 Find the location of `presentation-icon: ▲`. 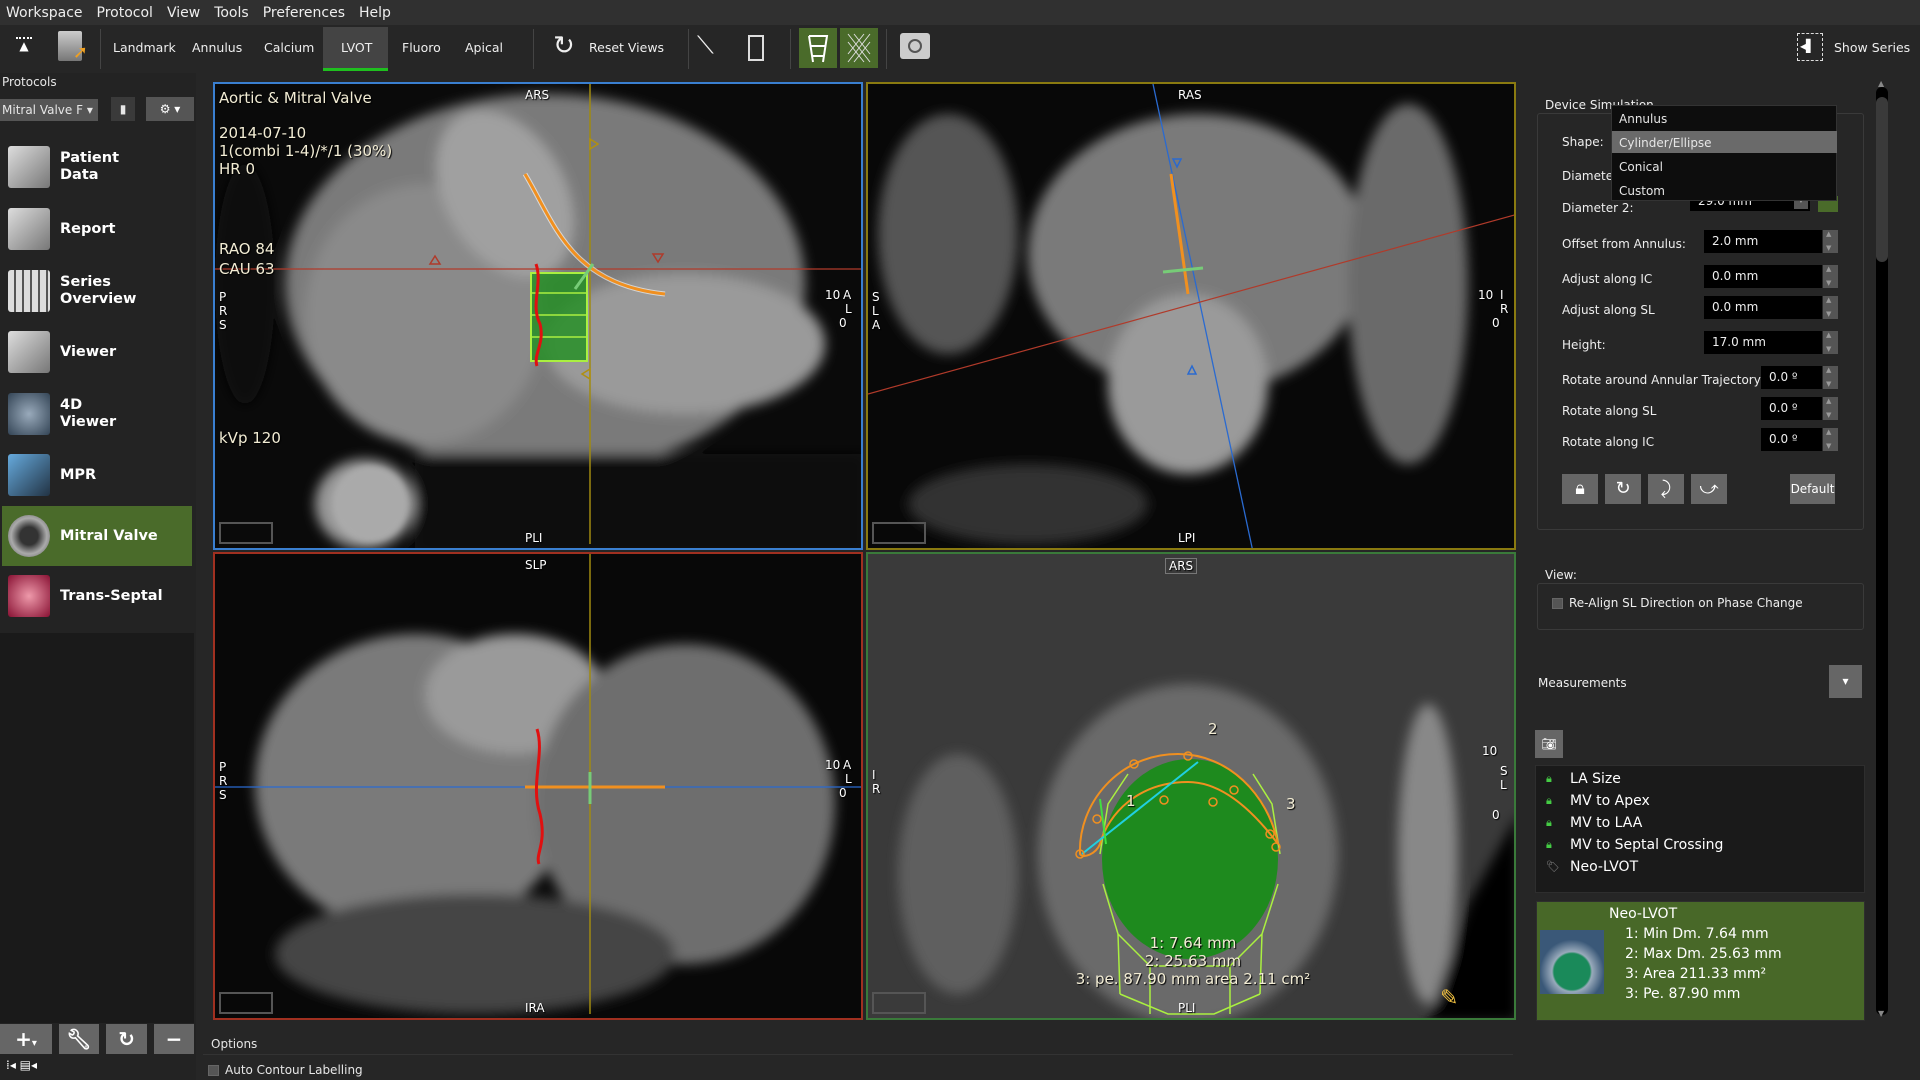

presentation-icon: ▲ is located at coordinates (24, 45).